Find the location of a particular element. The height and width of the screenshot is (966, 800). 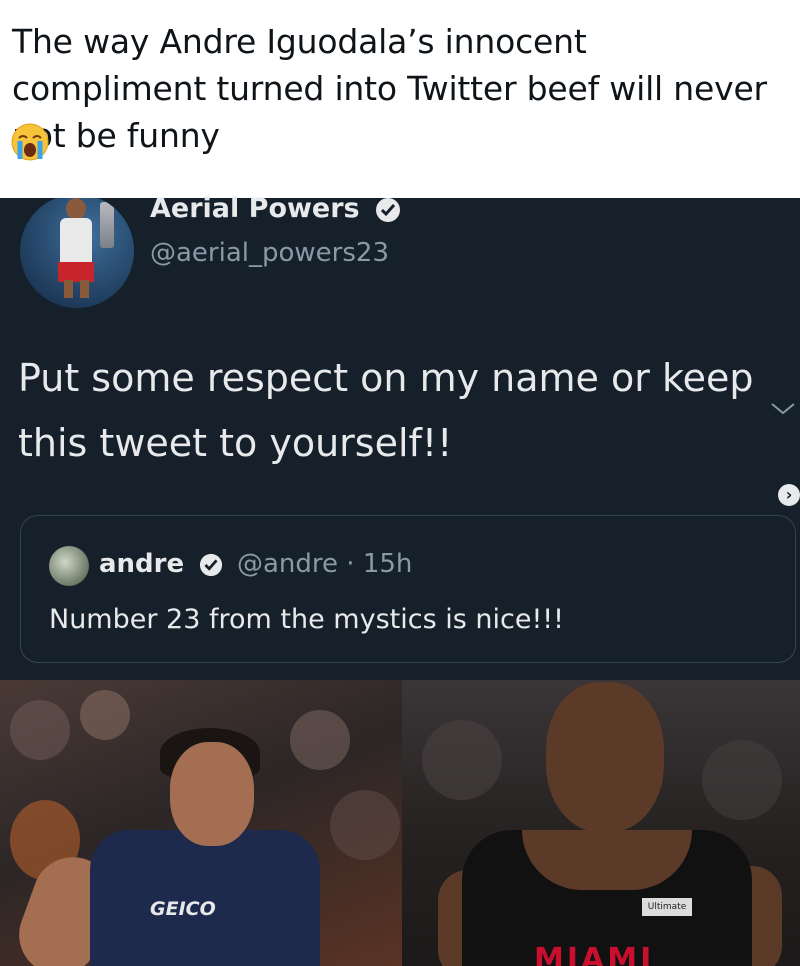

scroll-arrow-icon: › is located at coordinates (789, 495).